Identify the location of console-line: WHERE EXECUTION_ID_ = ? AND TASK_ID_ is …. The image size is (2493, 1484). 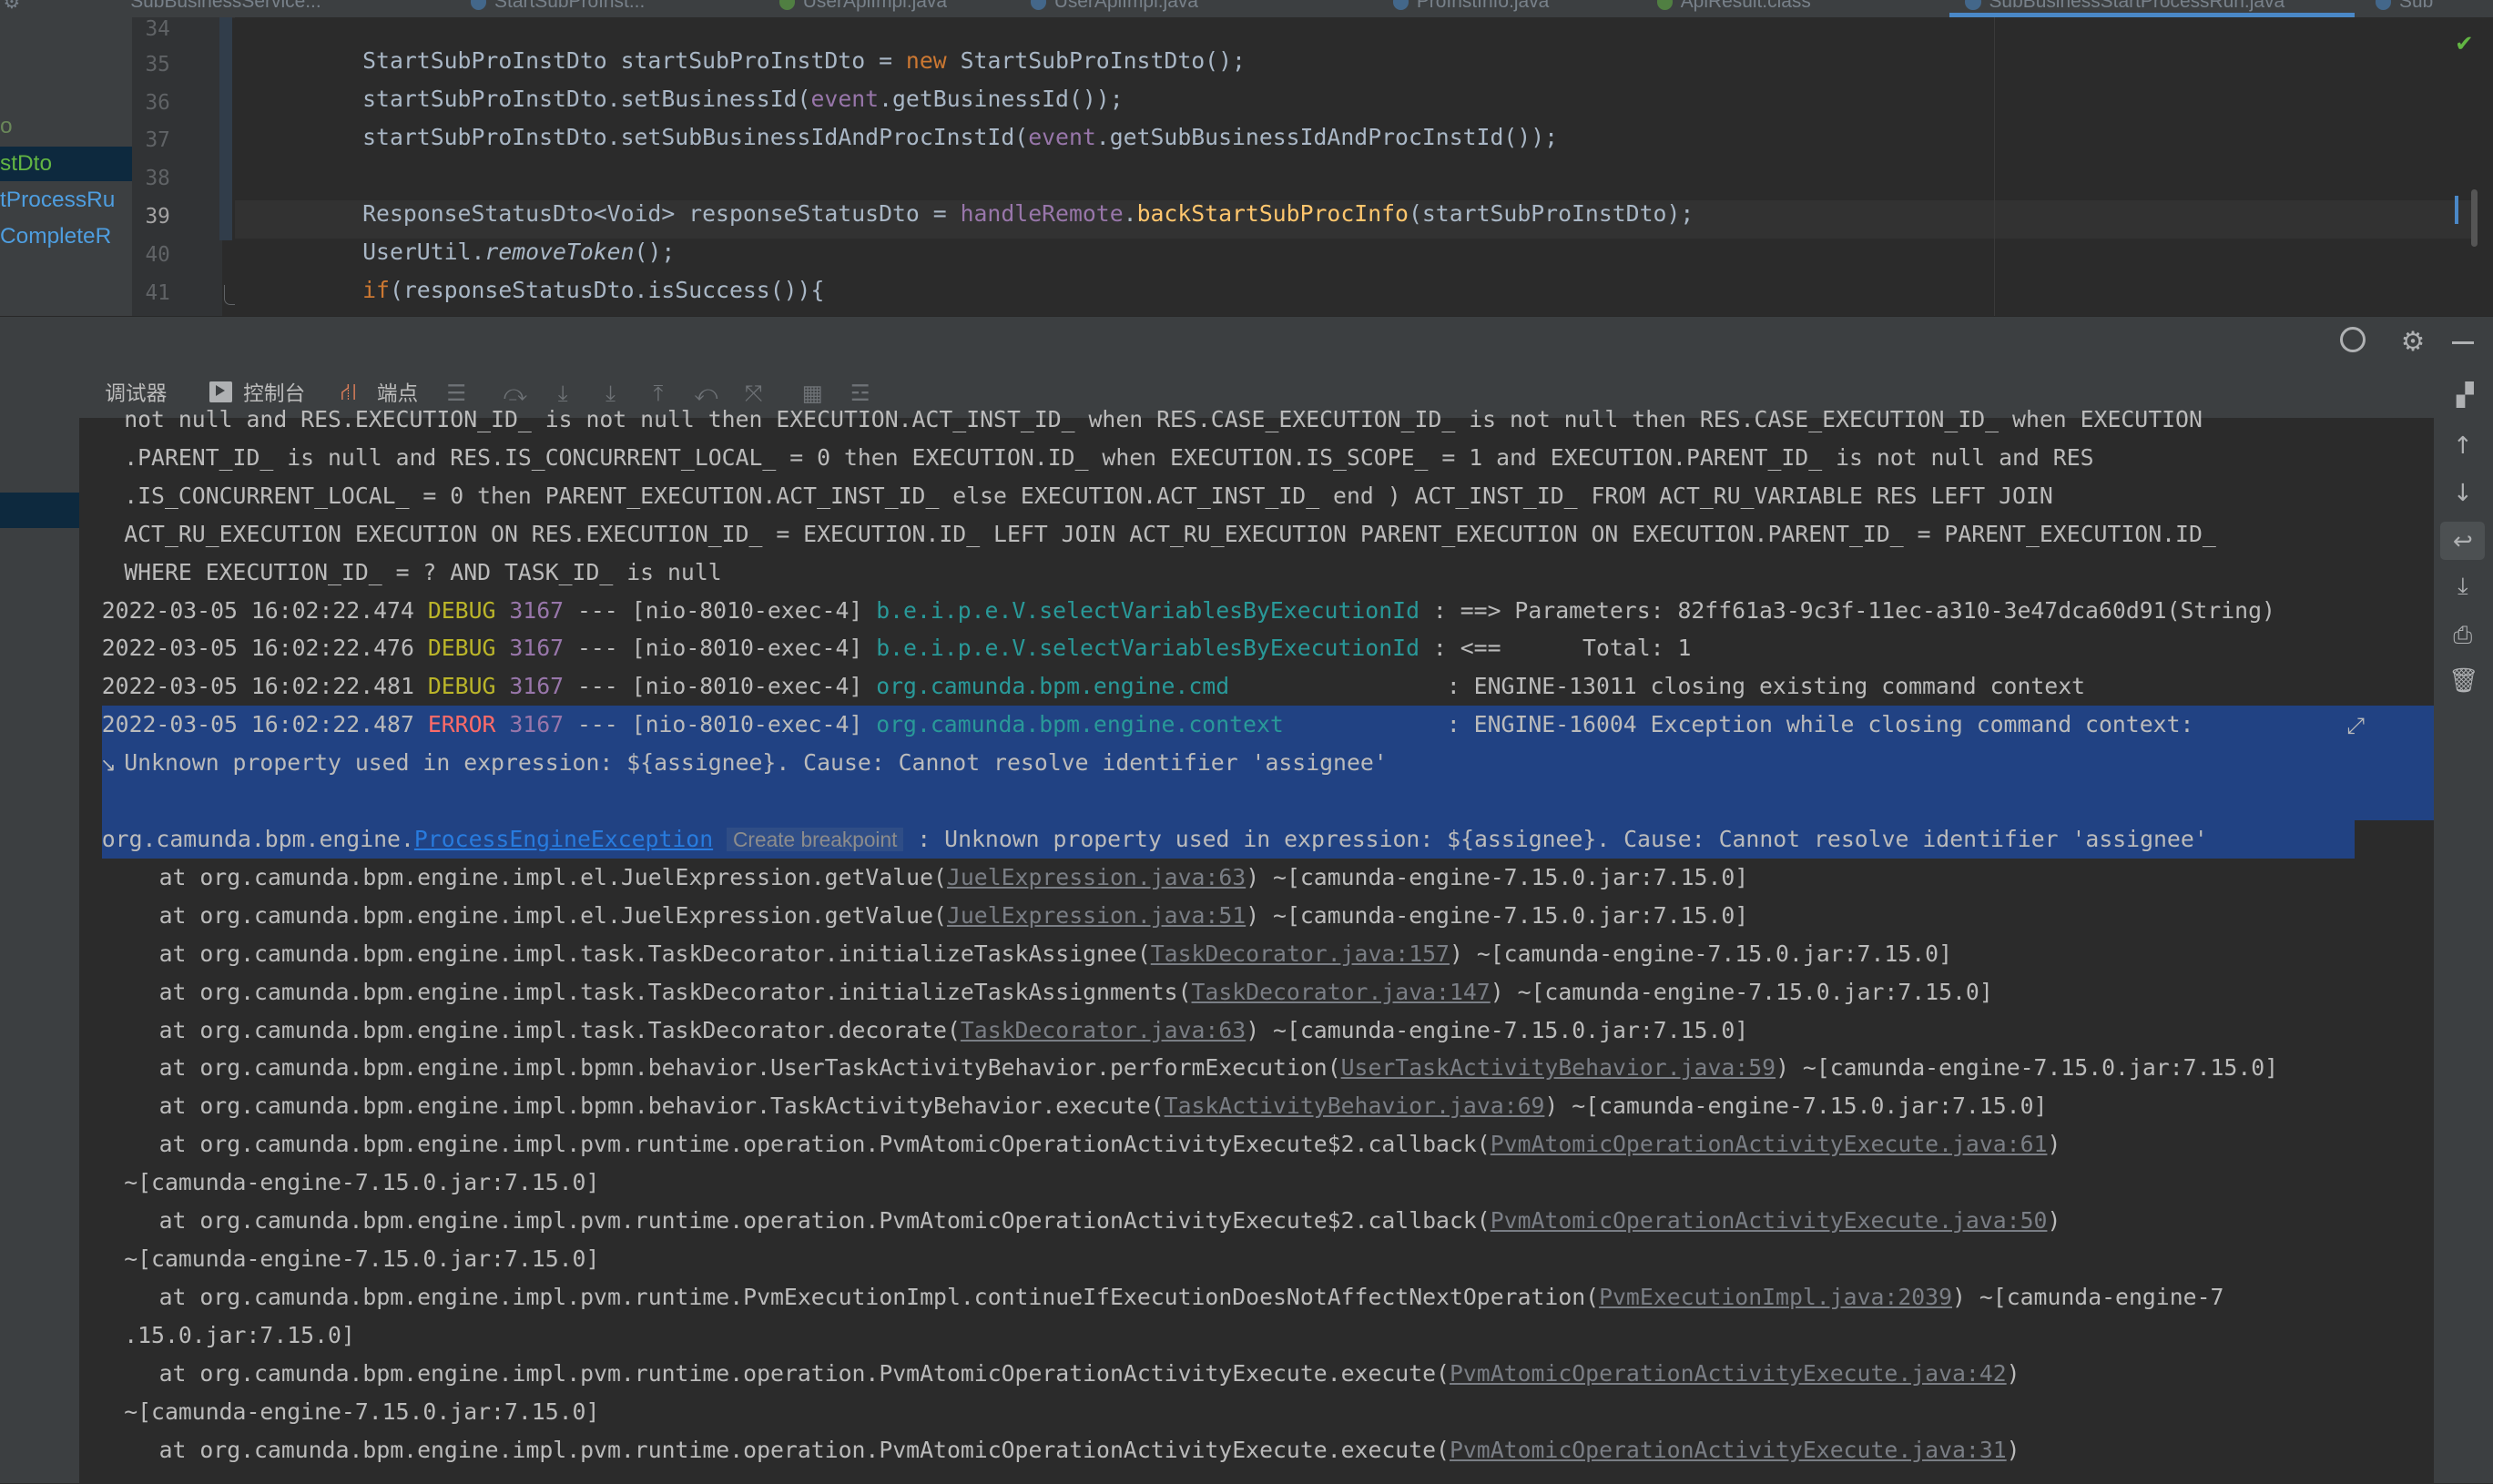
(423, 571).